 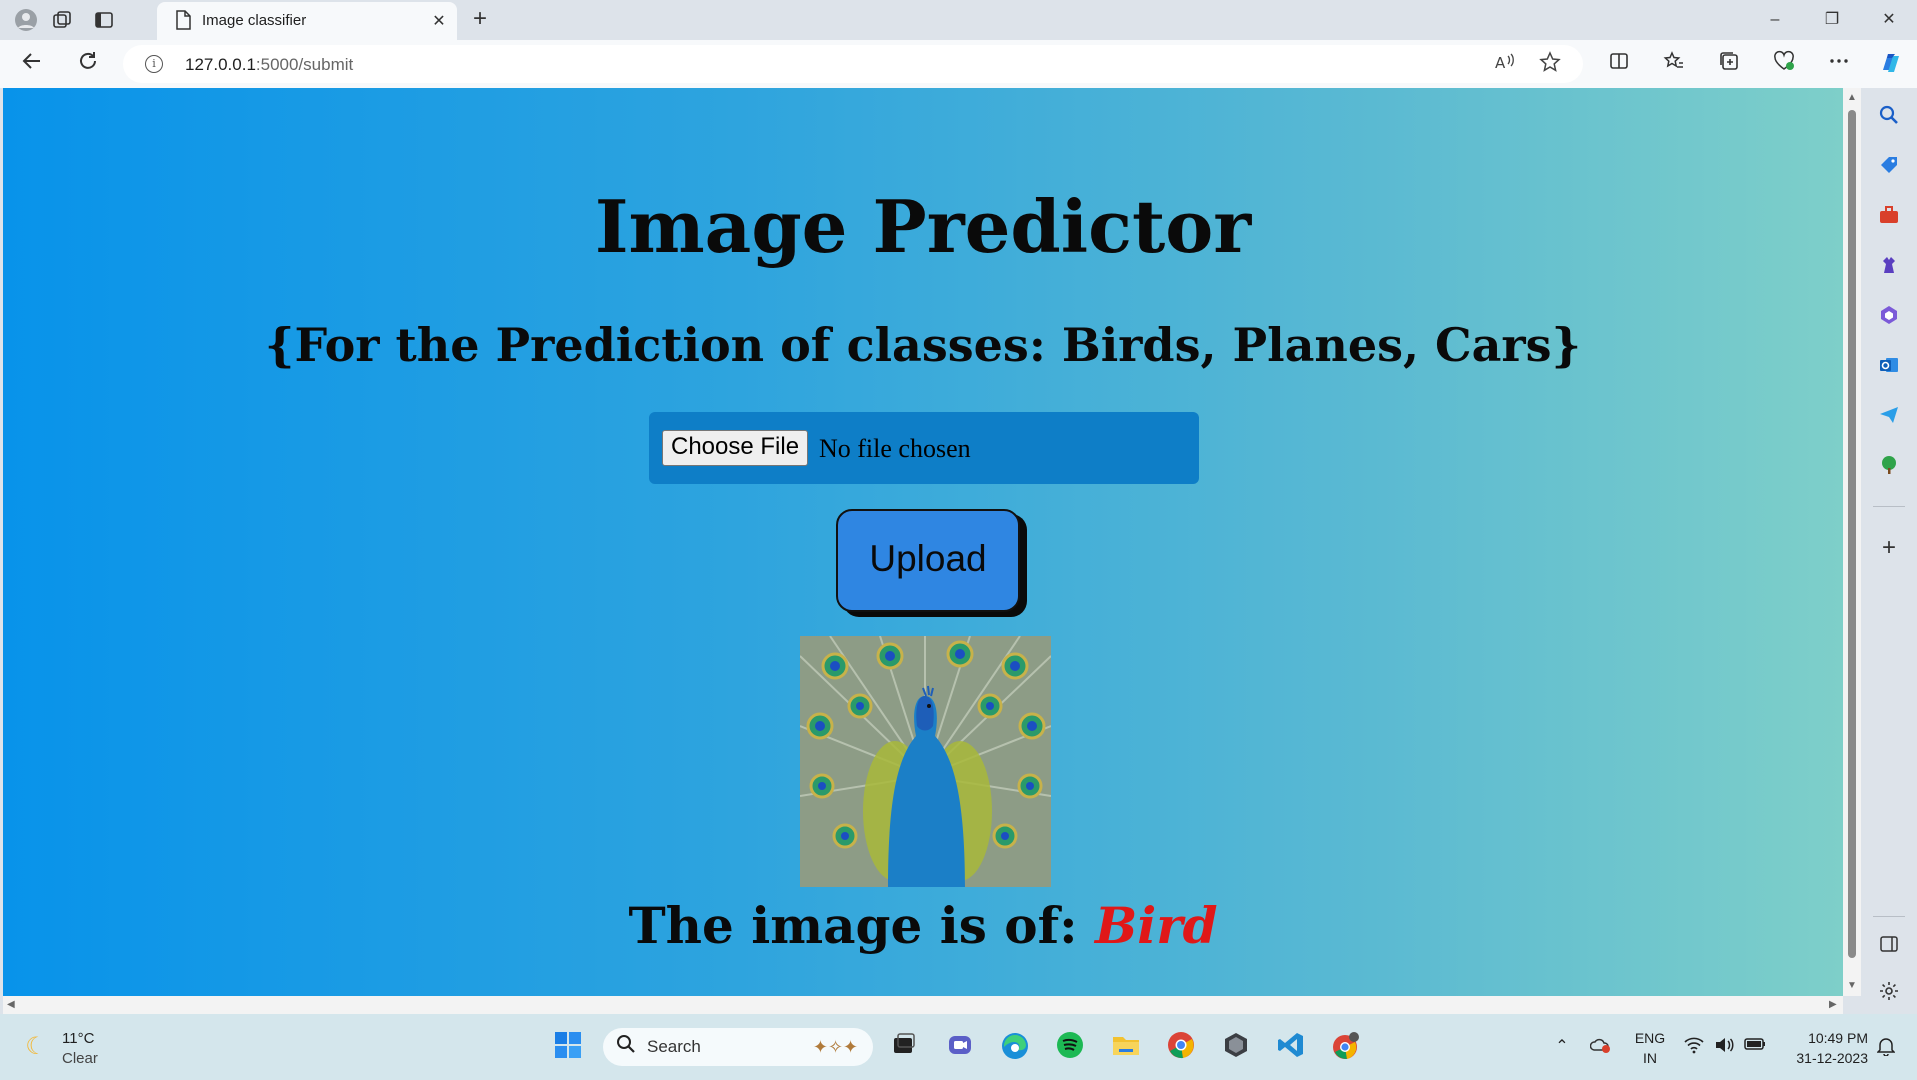 I want to click on region-indicator: IN, so click(x=1650, y=1058).